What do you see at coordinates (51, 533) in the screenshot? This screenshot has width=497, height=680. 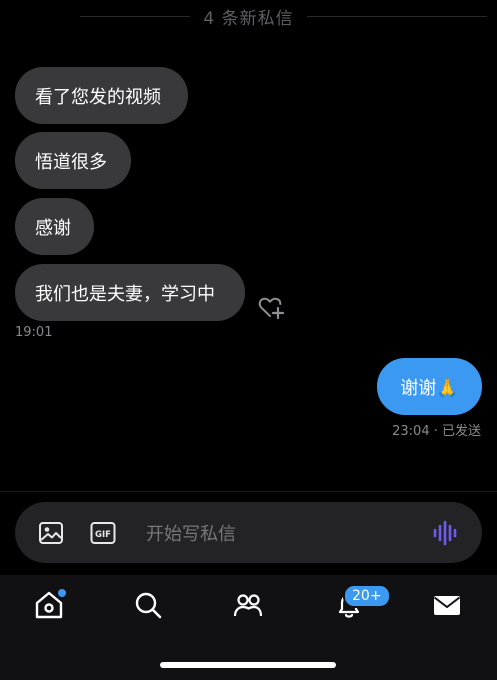 I see `image-icon` at bounding box center [51, 533].